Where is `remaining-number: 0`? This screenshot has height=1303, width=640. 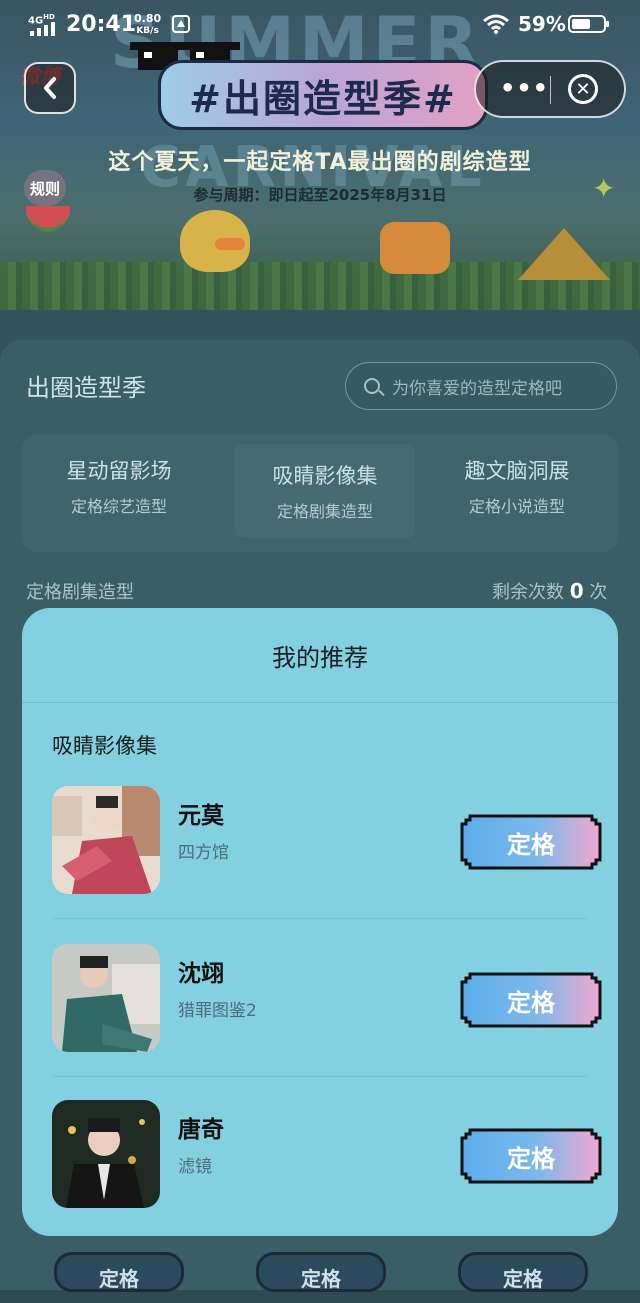
remaining-number: 0 is located at coordinates (576, 591).